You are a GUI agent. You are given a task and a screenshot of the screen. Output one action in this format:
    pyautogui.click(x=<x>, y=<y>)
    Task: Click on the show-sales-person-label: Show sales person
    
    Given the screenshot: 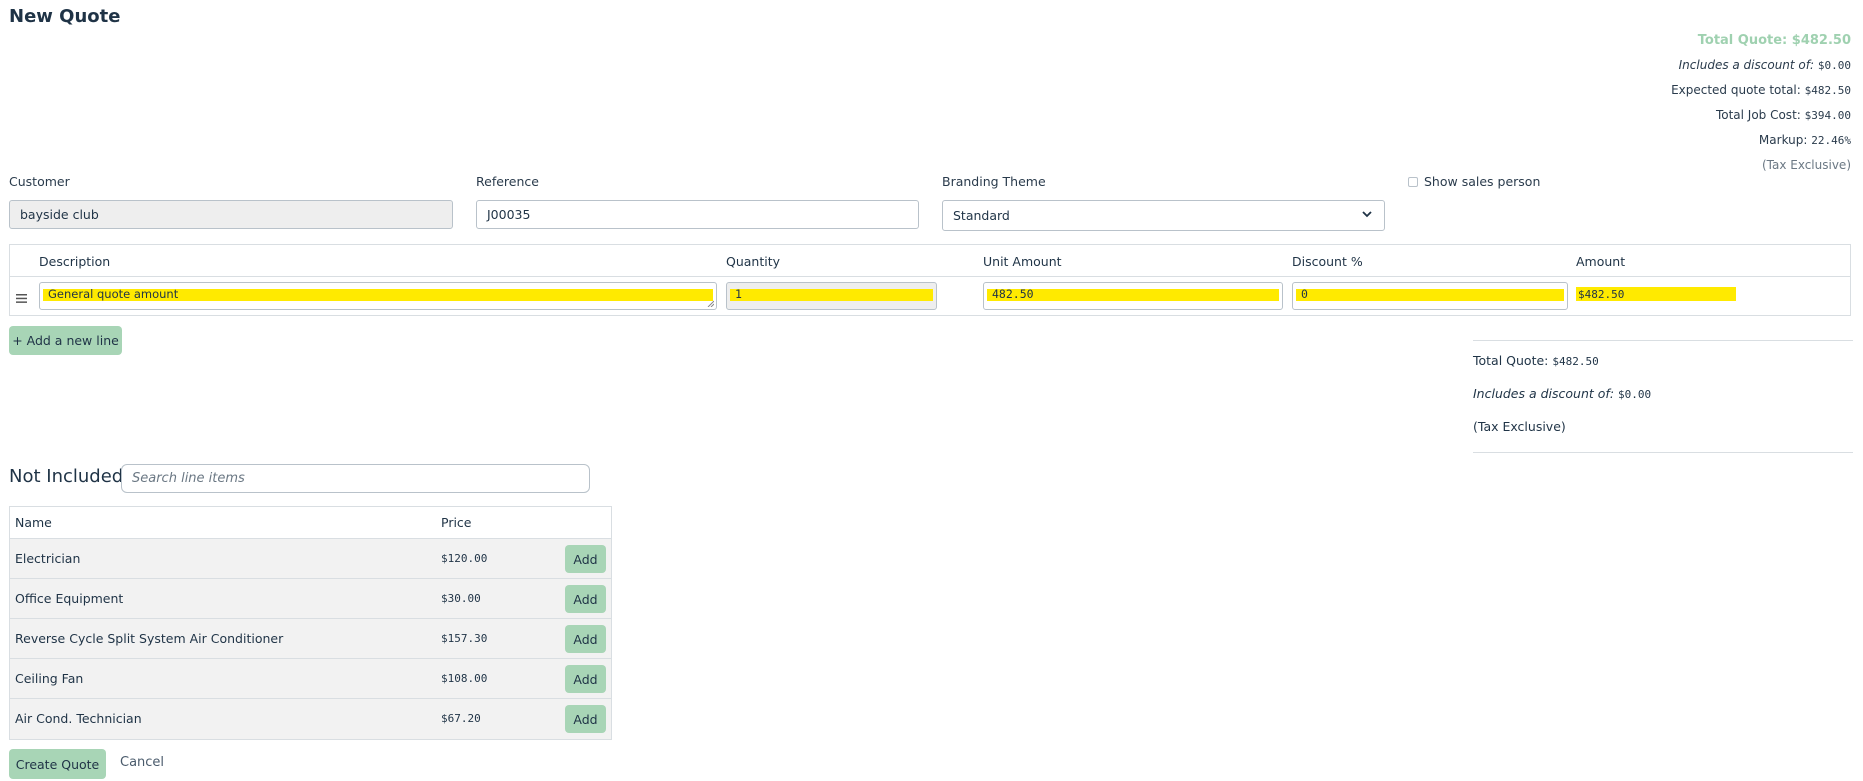 What is the action you would take?
    pyautogui.click(x=1482, y=181)
    